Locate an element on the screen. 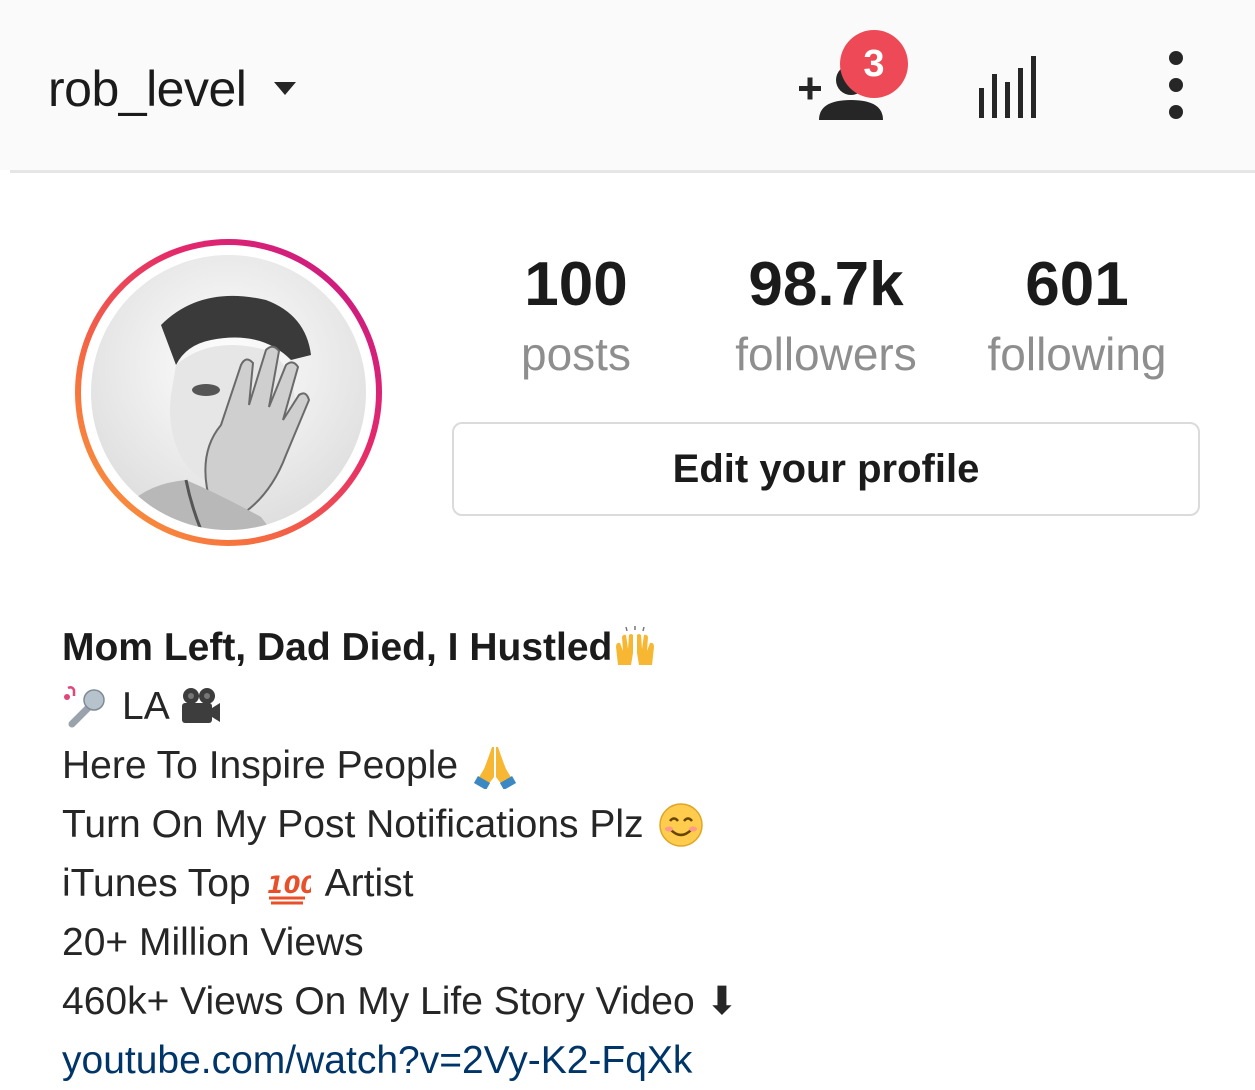  posts-value: 100 is located at coordinates (576, 284).